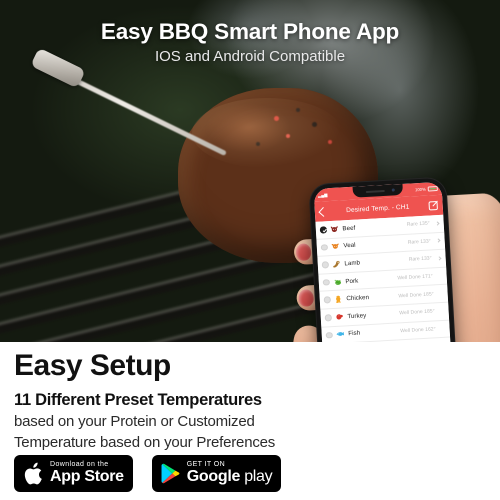 The image size is (500, 500). Describe the element at coordinates (415, 277) in the screenshot. I see `preset-value: Well Done 171°` at that location.